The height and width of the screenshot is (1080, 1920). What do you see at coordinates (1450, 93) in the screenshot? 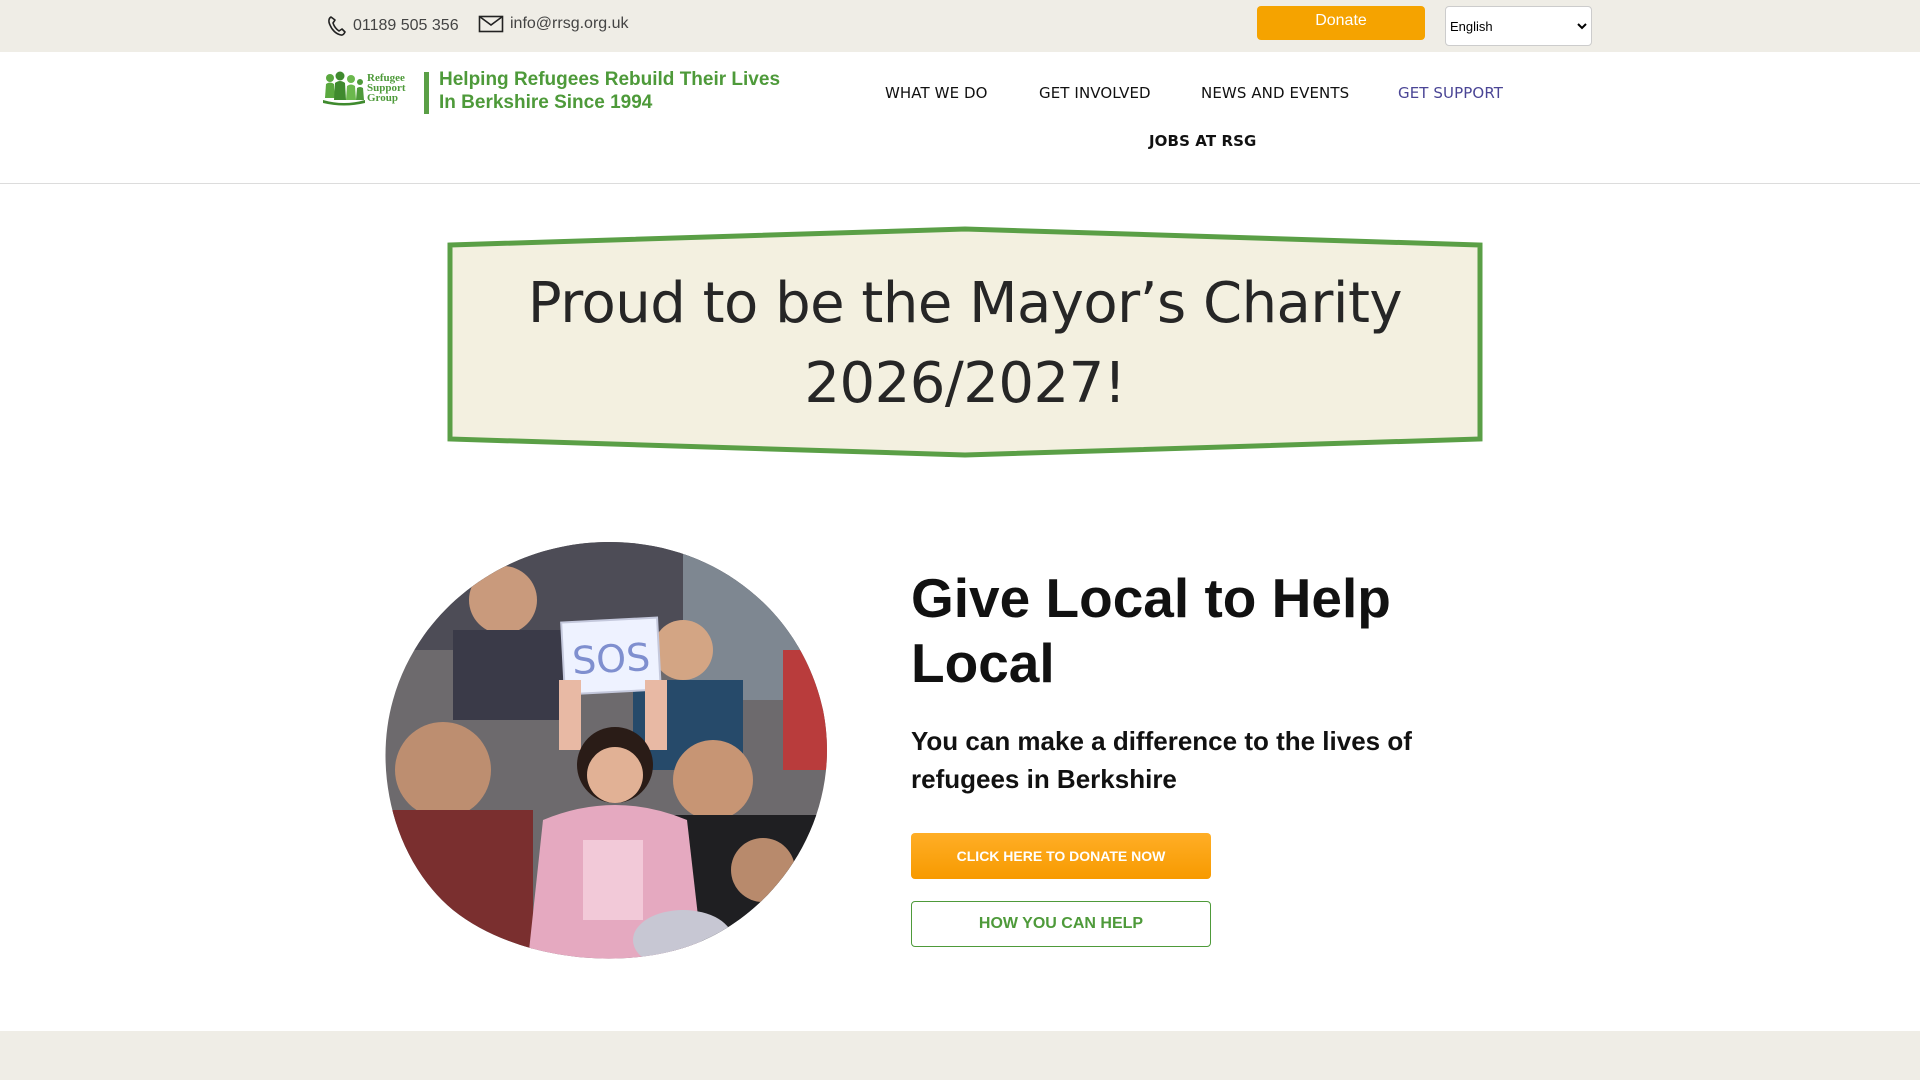
I see `nav-get-support: GET SUPPORT` at bounding box center [1450, 93].